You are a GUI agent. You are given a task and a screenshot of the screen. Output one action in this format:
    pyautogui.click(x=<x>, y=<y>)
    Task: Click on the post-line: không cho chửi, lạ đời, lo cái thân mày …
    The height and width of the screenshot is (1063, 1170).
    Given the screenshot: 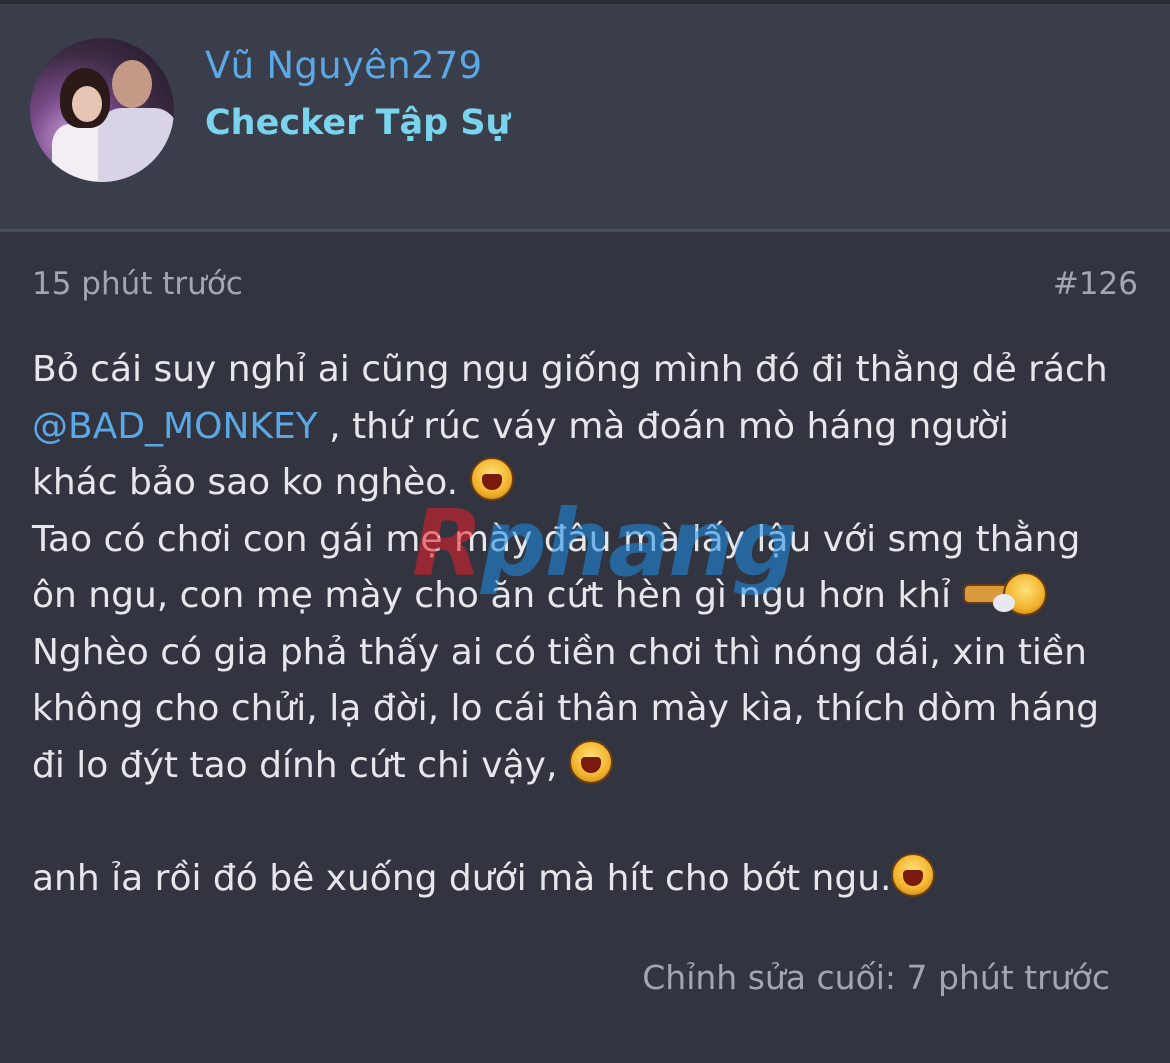 What is the action you would take?
    pyautogui.click(x=566, y=708)
    